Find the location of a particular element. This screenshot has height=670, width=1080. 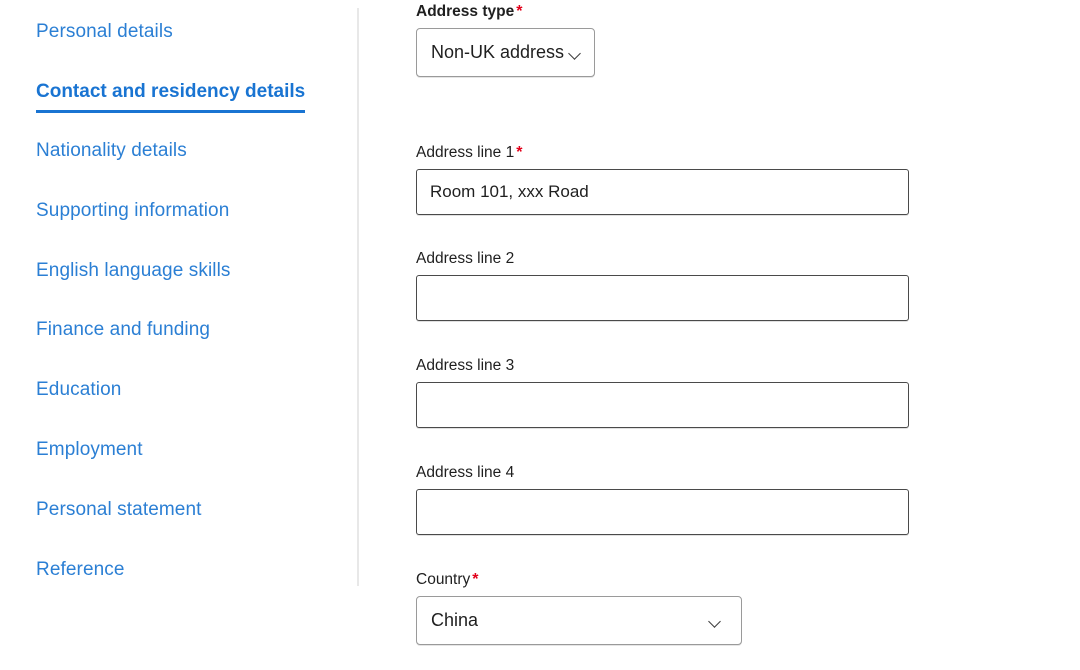

address-line-4-label: Address line 4 is located at coordinates (465, 472).